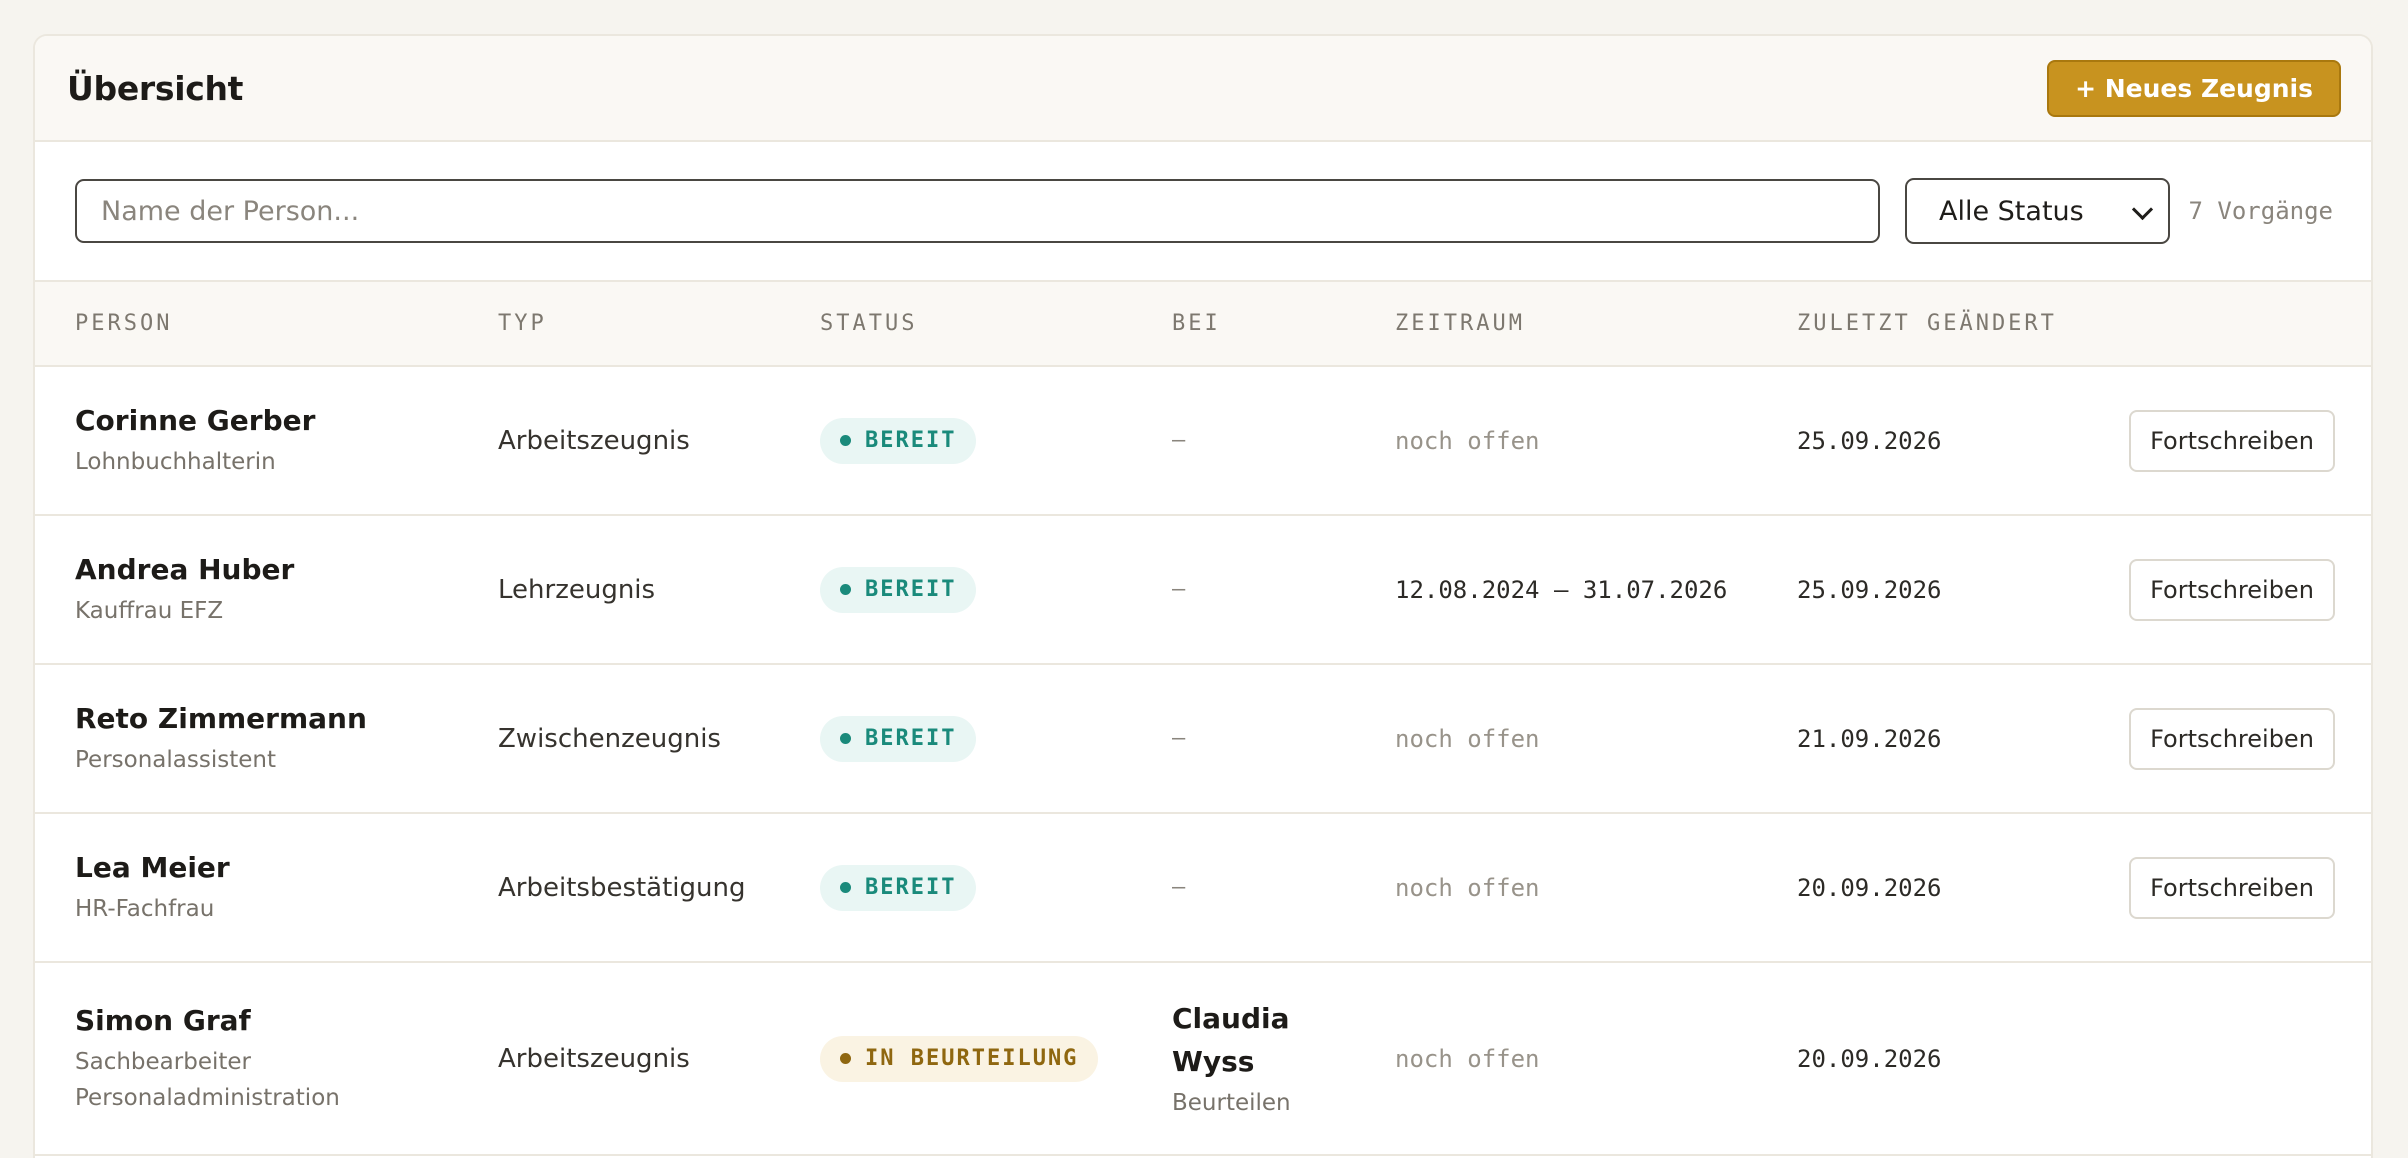 The height and width of the screenshot is (1158, 2408). What do you see at coordinates (286, 1021) in the screenshot?
I see `person-name: Simon Graf` at bounding box center [286, 1021].